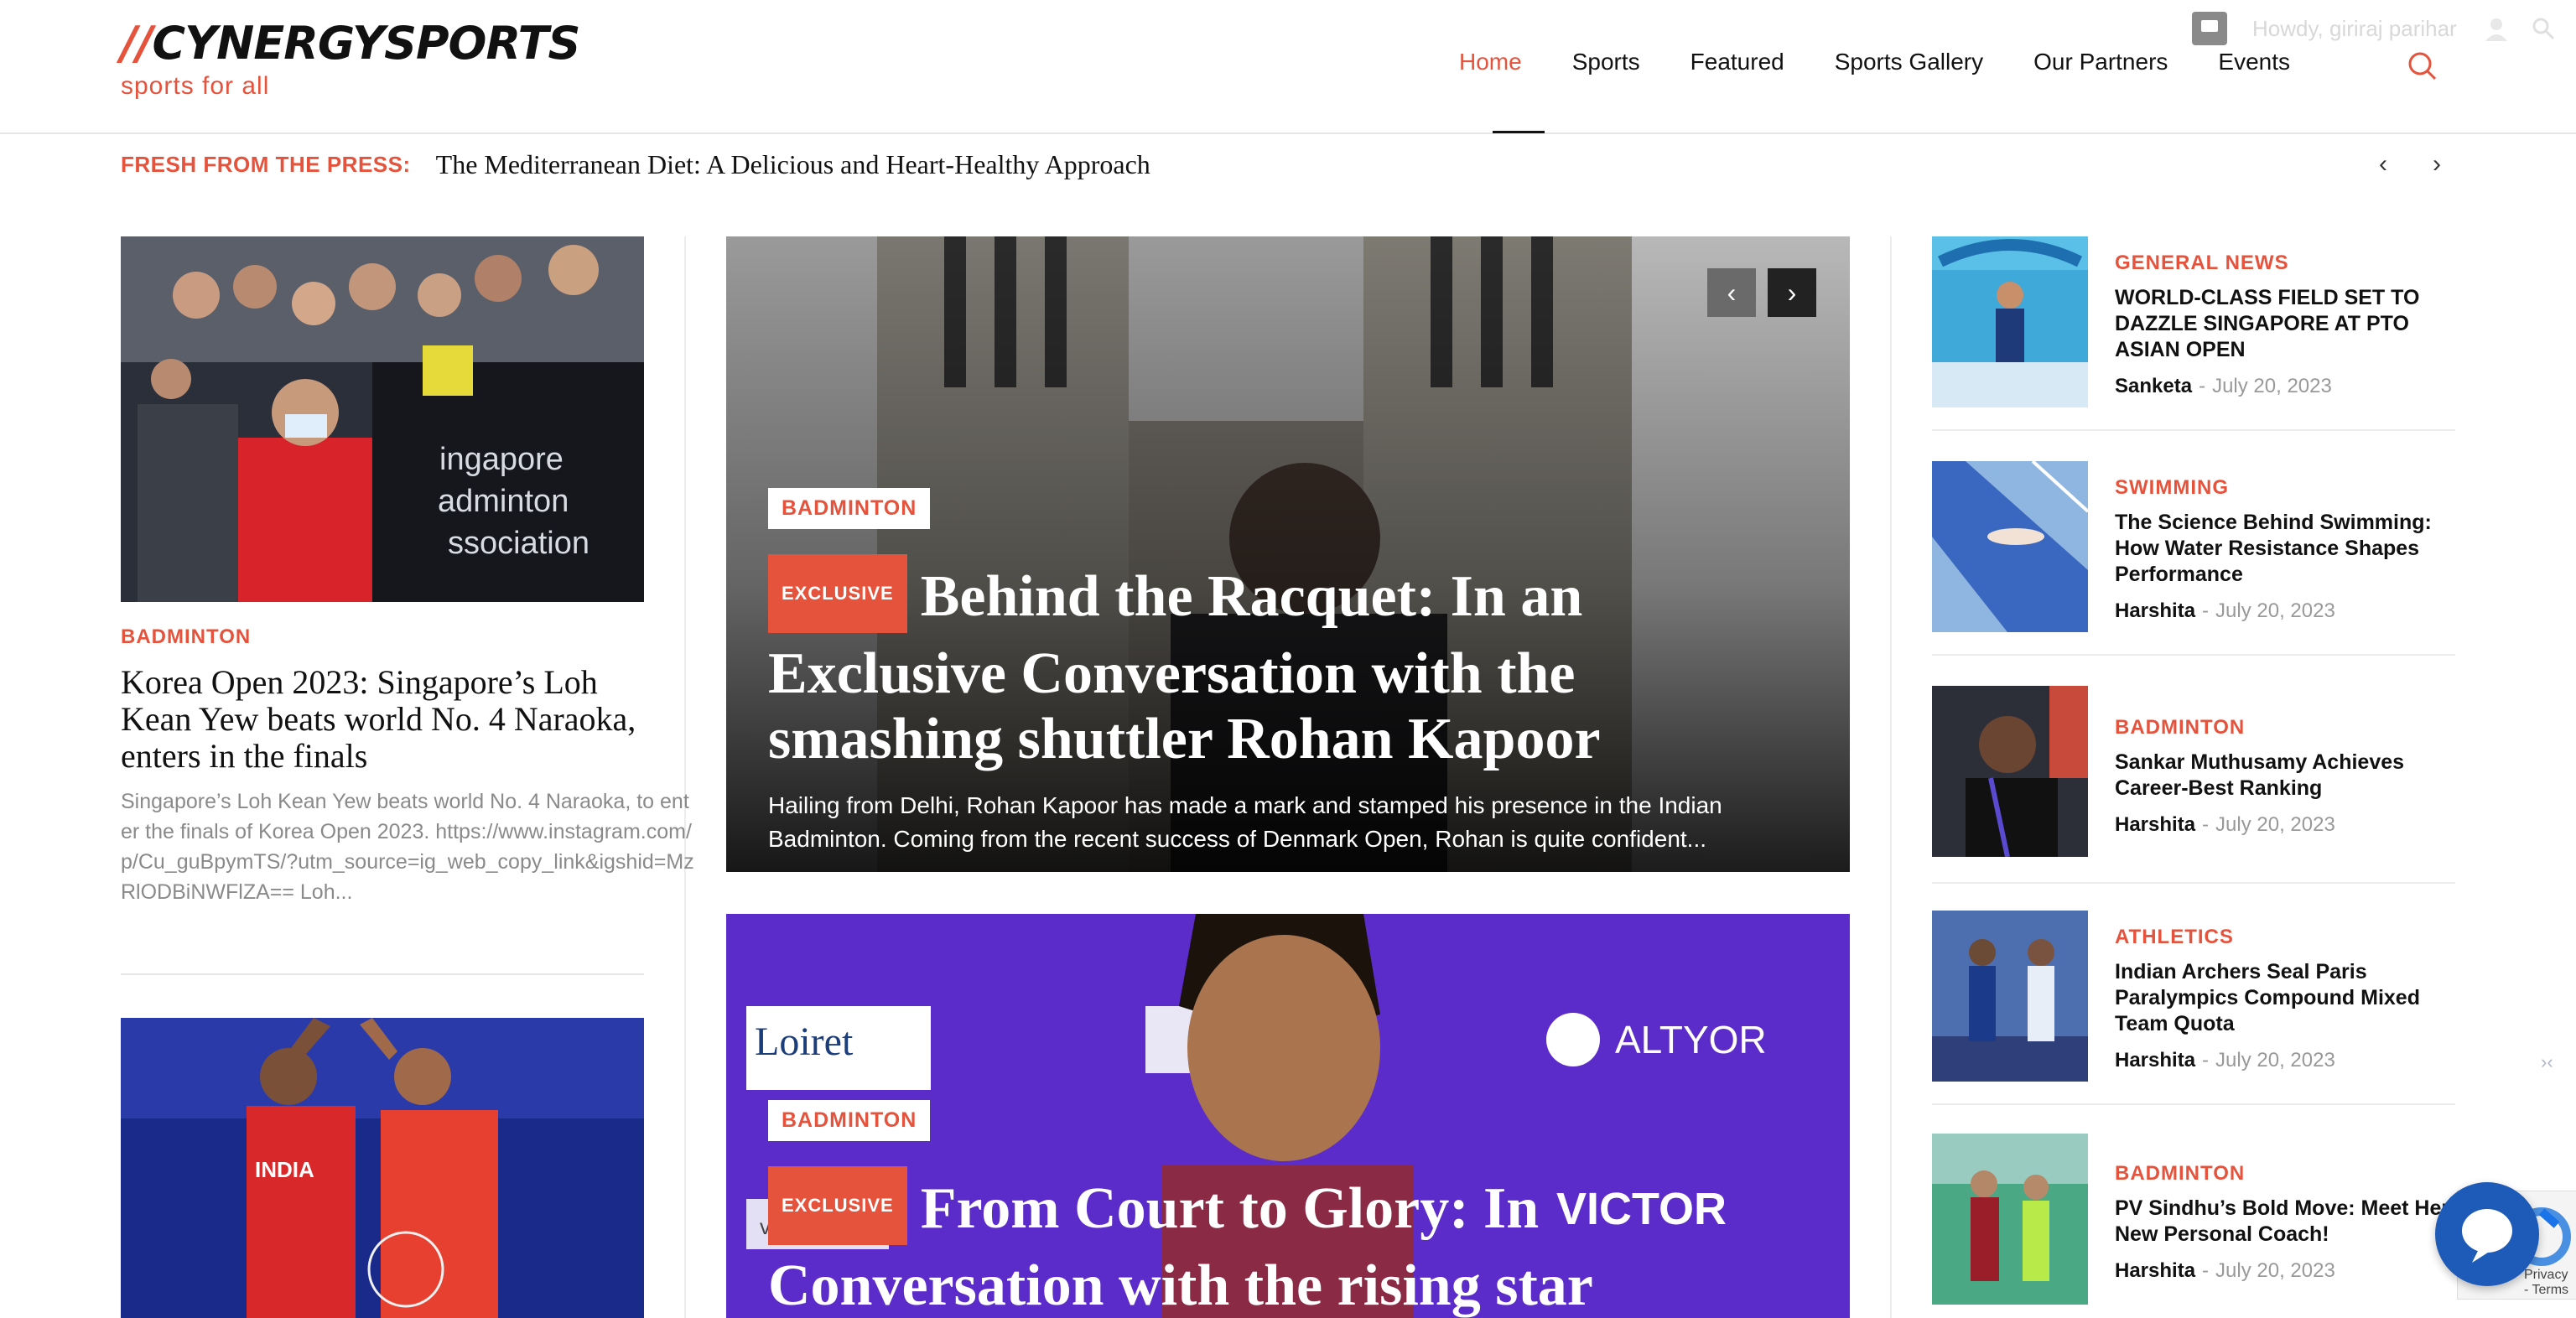  I want to click on collapse-handle-icon: ›‹, so click(2547, 1062).